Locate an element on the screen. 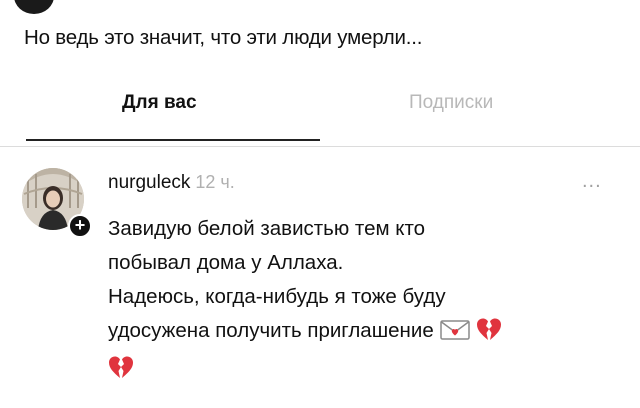 The height and width of the screenshot is (408, 640). post-emoji-line is located at coordinates (370, 369).